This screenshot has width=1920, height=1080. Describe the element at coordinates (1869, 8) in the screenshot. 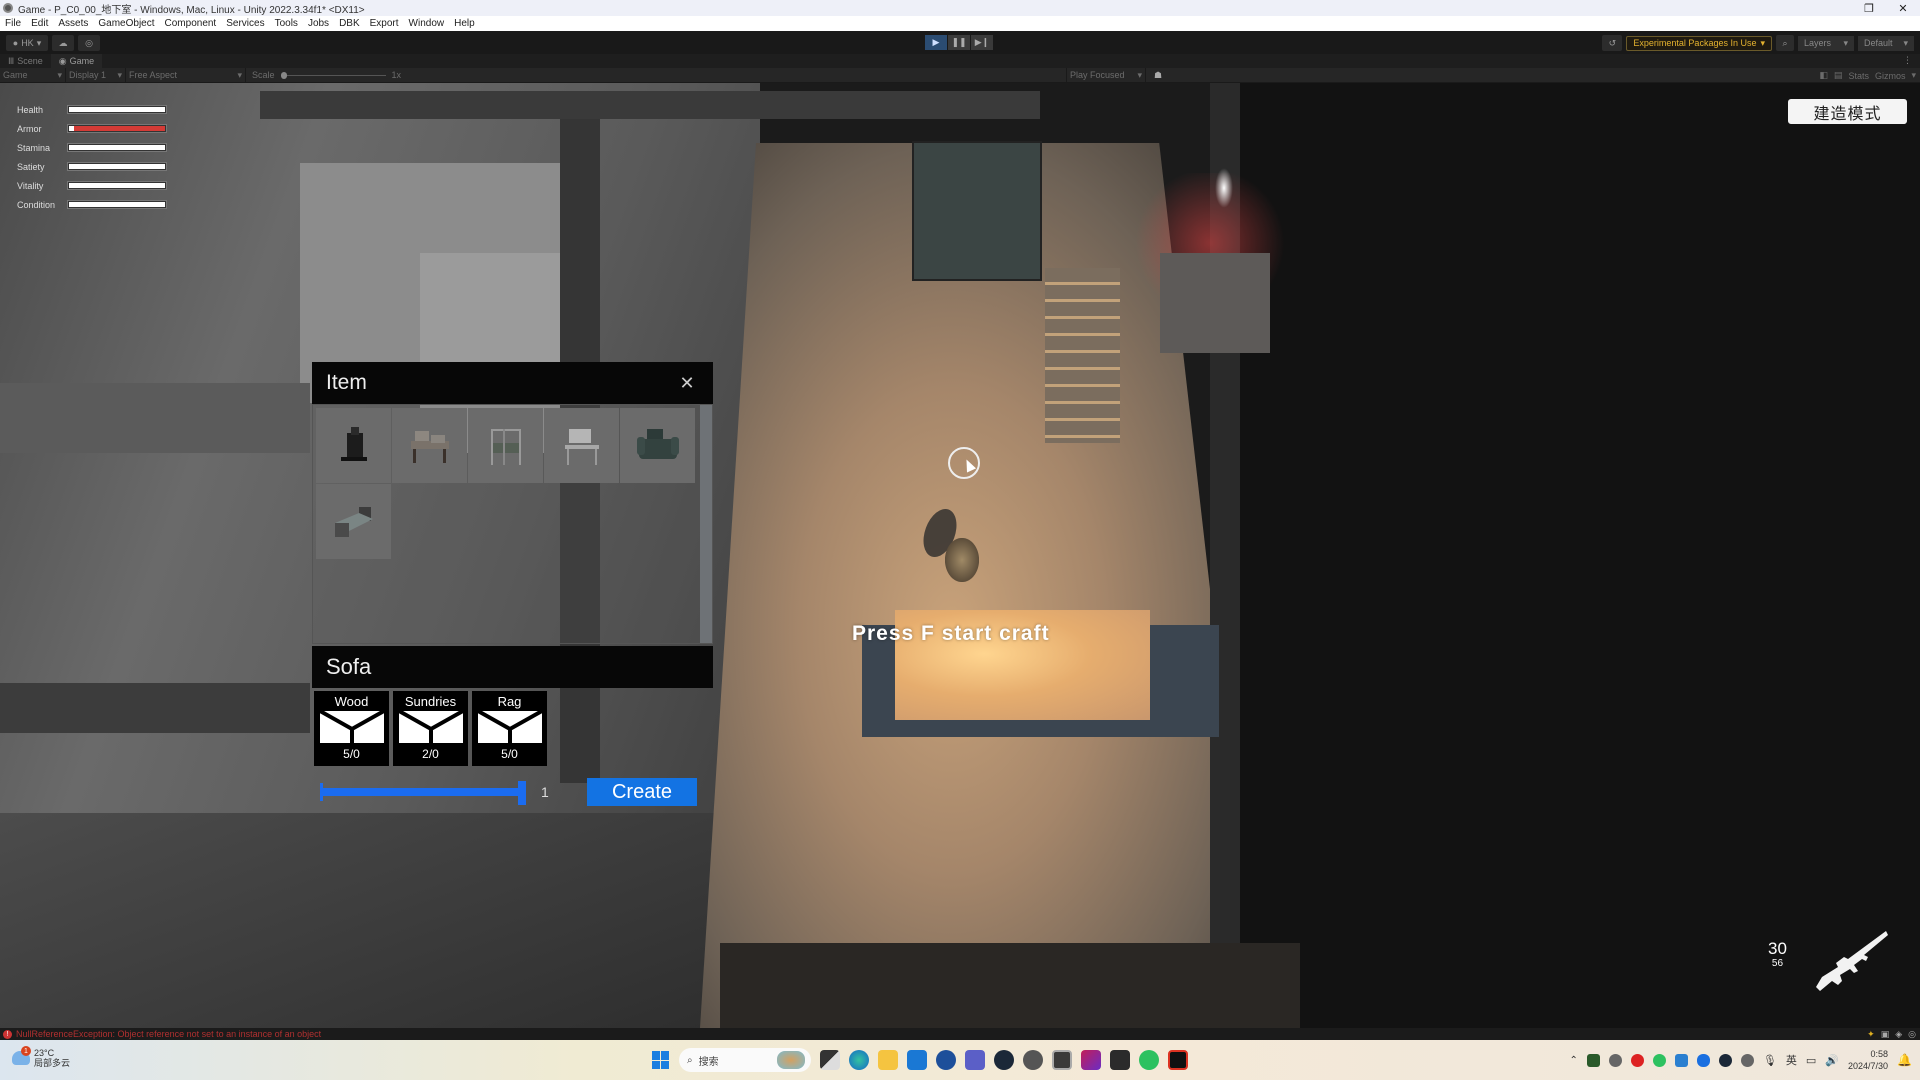

I see `restore-icon: ❐` at that location.